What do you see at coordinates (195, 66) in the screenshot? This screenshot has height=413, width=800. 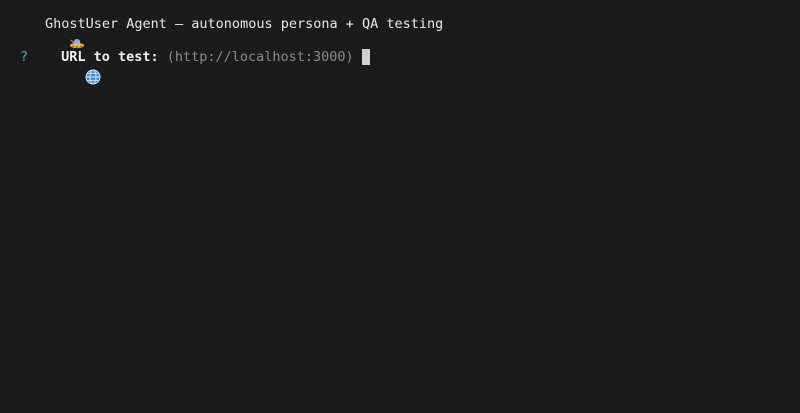 I see `url-prompt-line: ? URL to test: (http://localhost:3000)` at bounding box center [195, 66].